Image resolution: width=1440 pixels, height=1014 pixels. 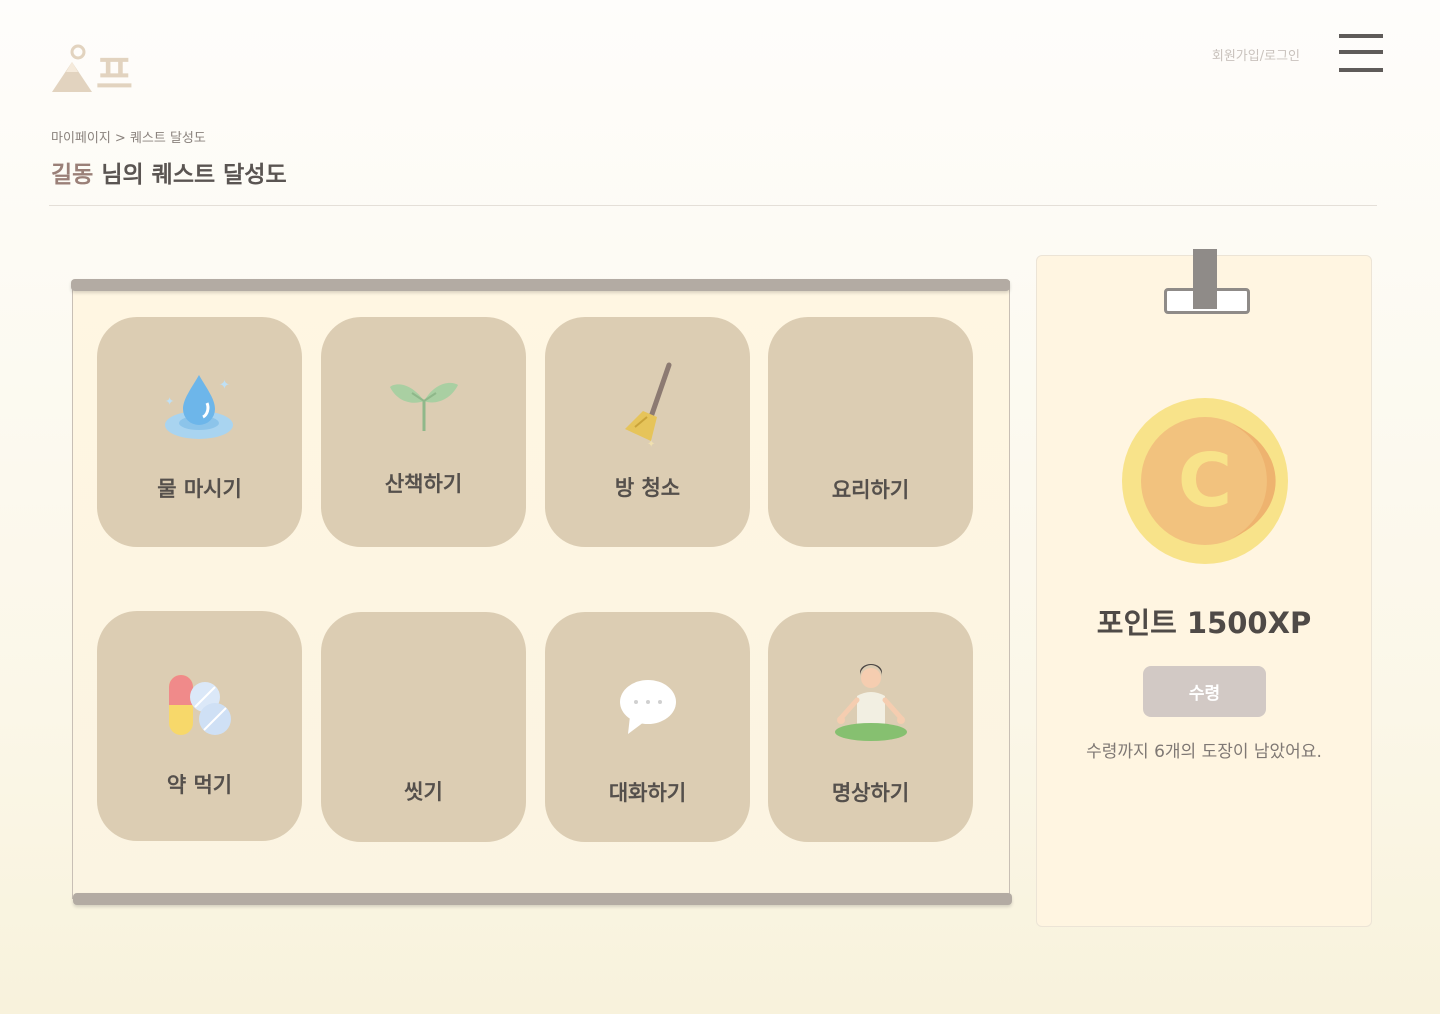 I want to click on page-title: 길동 님의 퀘스트 달성도, so click(x=169, y=172).